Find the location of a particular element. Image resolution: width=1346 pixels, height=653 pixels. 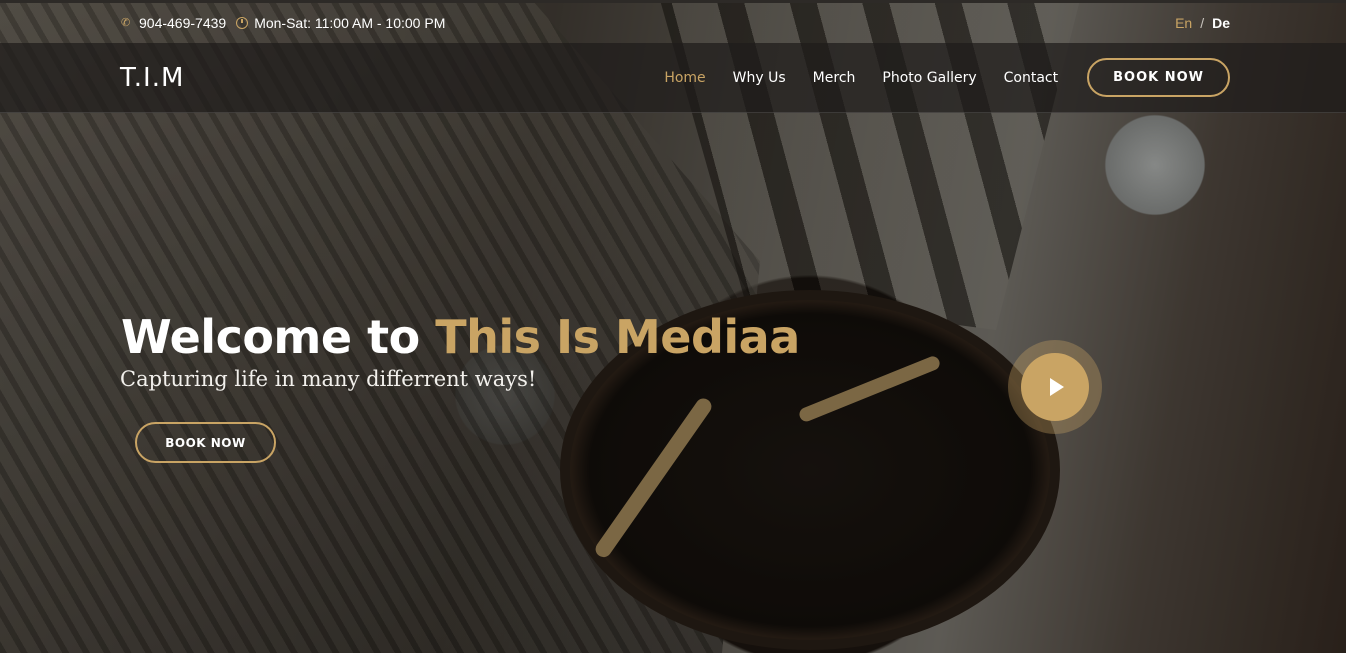

clock-icon is located at coordinates (242, 23).